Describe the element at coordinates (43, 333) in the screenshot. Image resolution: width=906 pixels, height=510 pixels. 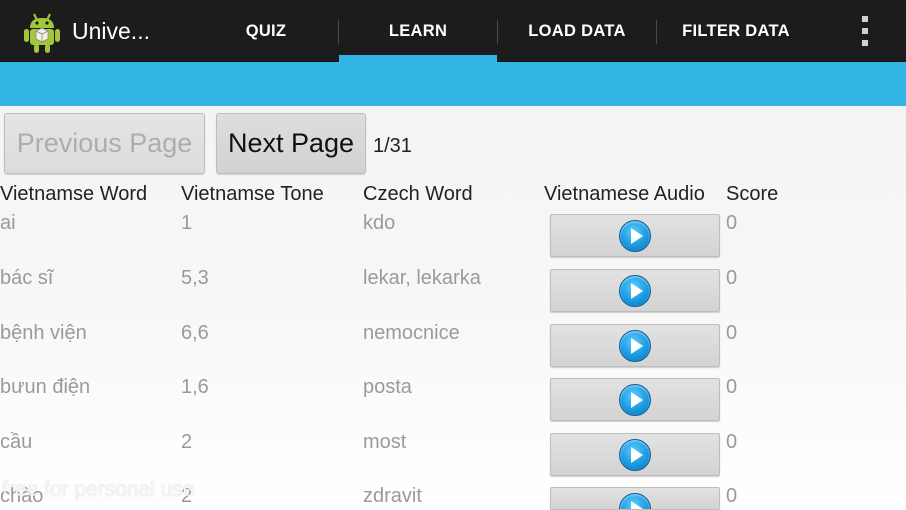
I see `vietnamese-word-cell: bệnh viện` at that location.